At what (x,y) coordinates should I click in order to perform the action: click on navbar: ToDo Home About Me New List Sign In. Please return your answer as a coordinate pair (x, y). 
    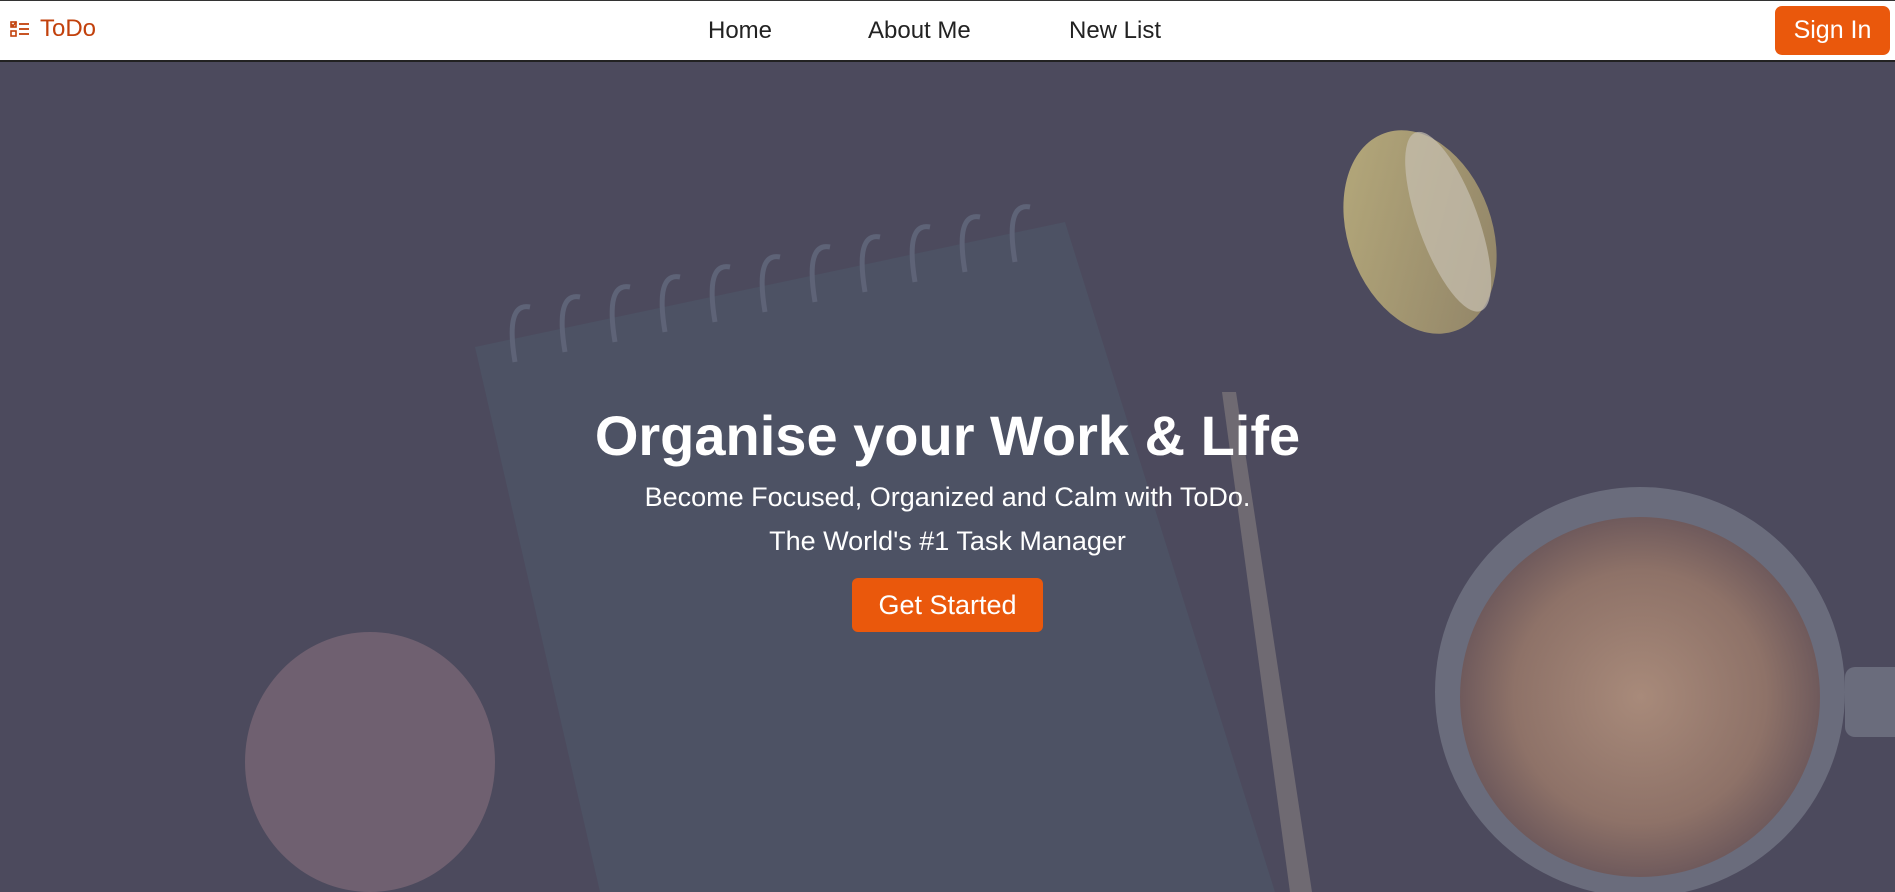
    Looking at the image, I should click on (947, 31).